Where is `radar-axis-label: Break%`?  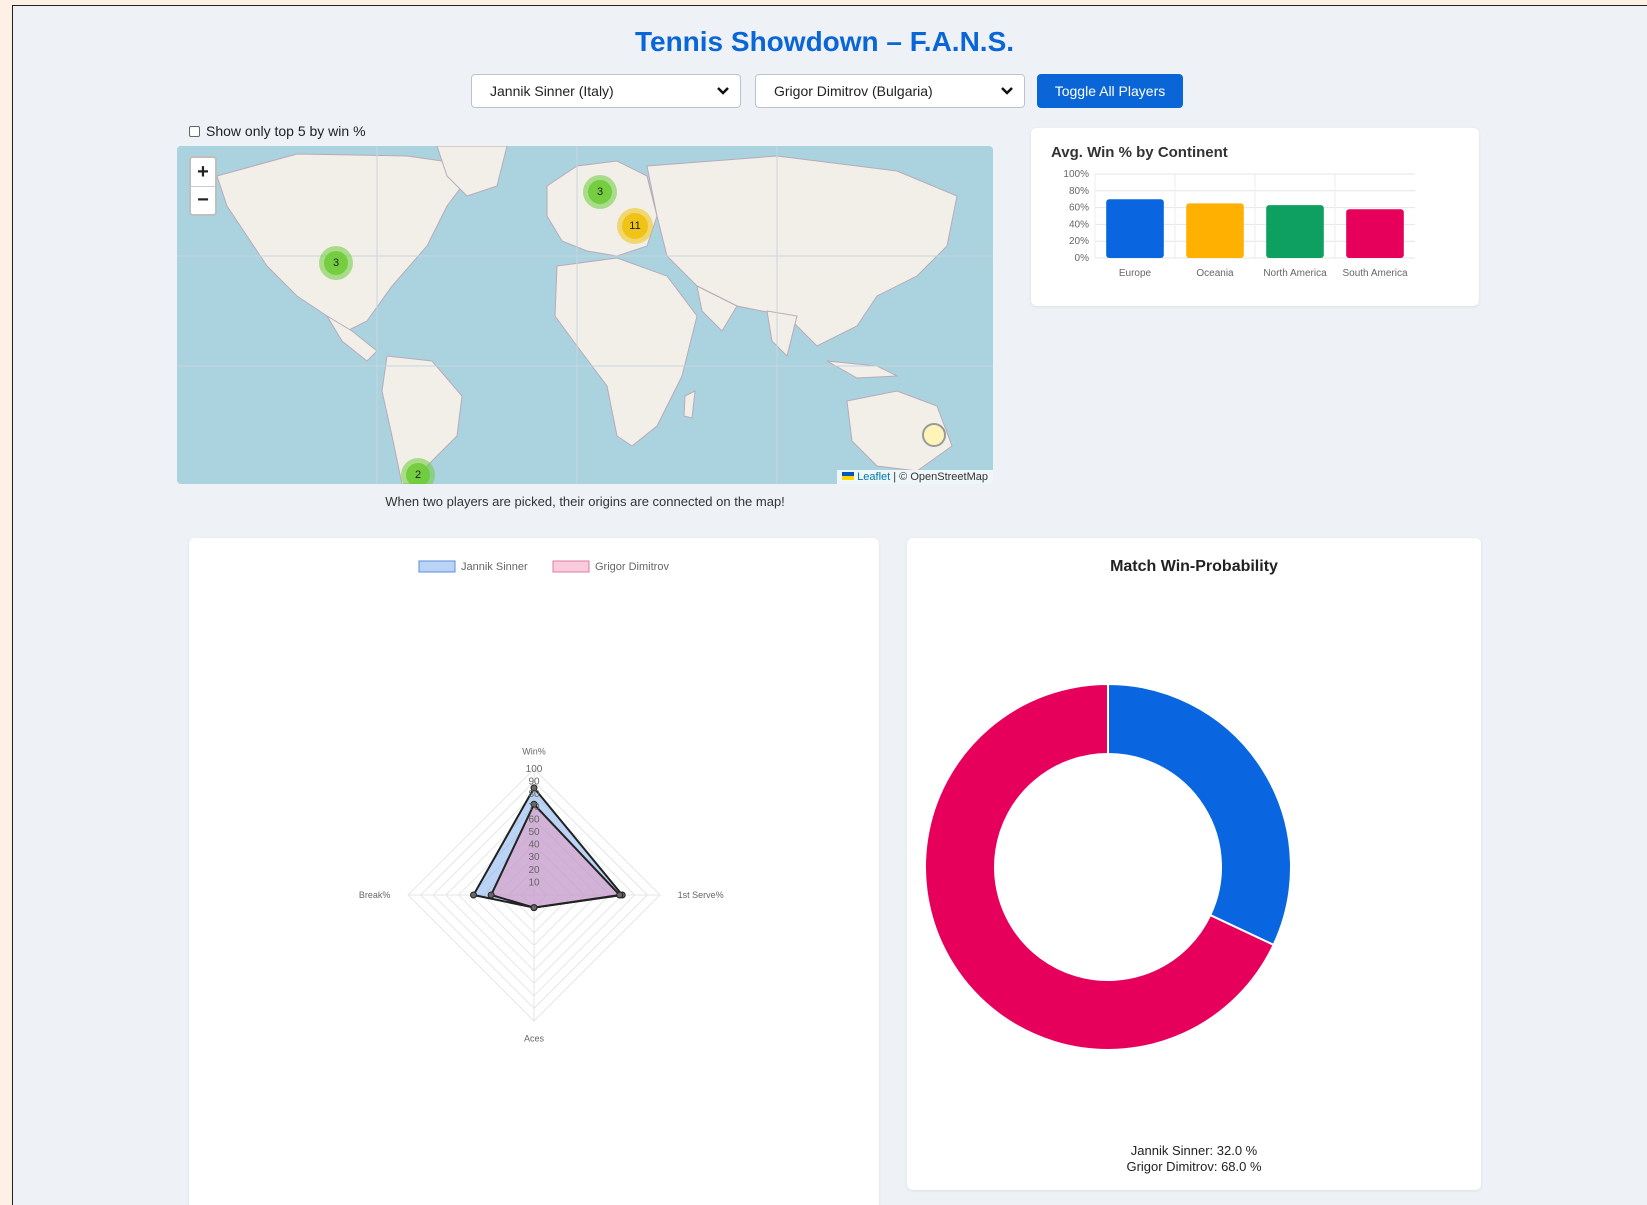
radar-axis-label: Break% is located at coordinates (375, 895).